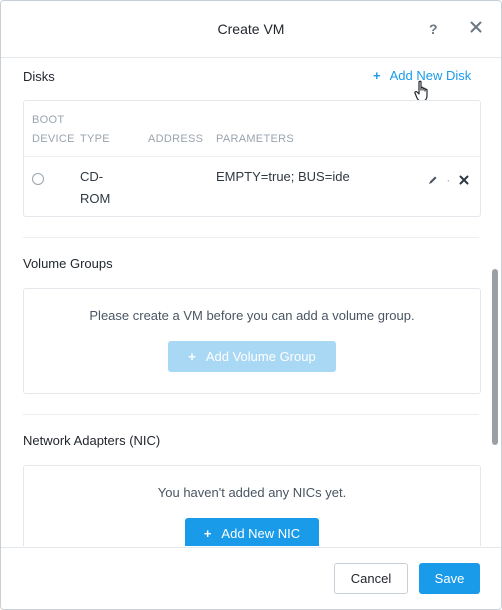 The image size is (502, 610). I want to click on column-header-address: ADDRESS, so click(176, 139).